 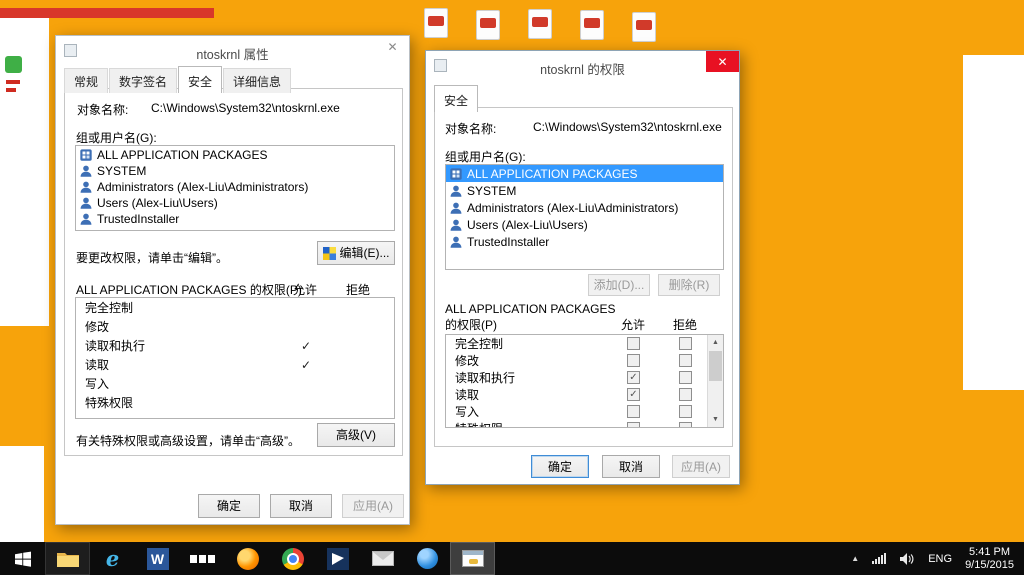 I want to click on taskbar-messaging-app, so click(x=337, y=558).